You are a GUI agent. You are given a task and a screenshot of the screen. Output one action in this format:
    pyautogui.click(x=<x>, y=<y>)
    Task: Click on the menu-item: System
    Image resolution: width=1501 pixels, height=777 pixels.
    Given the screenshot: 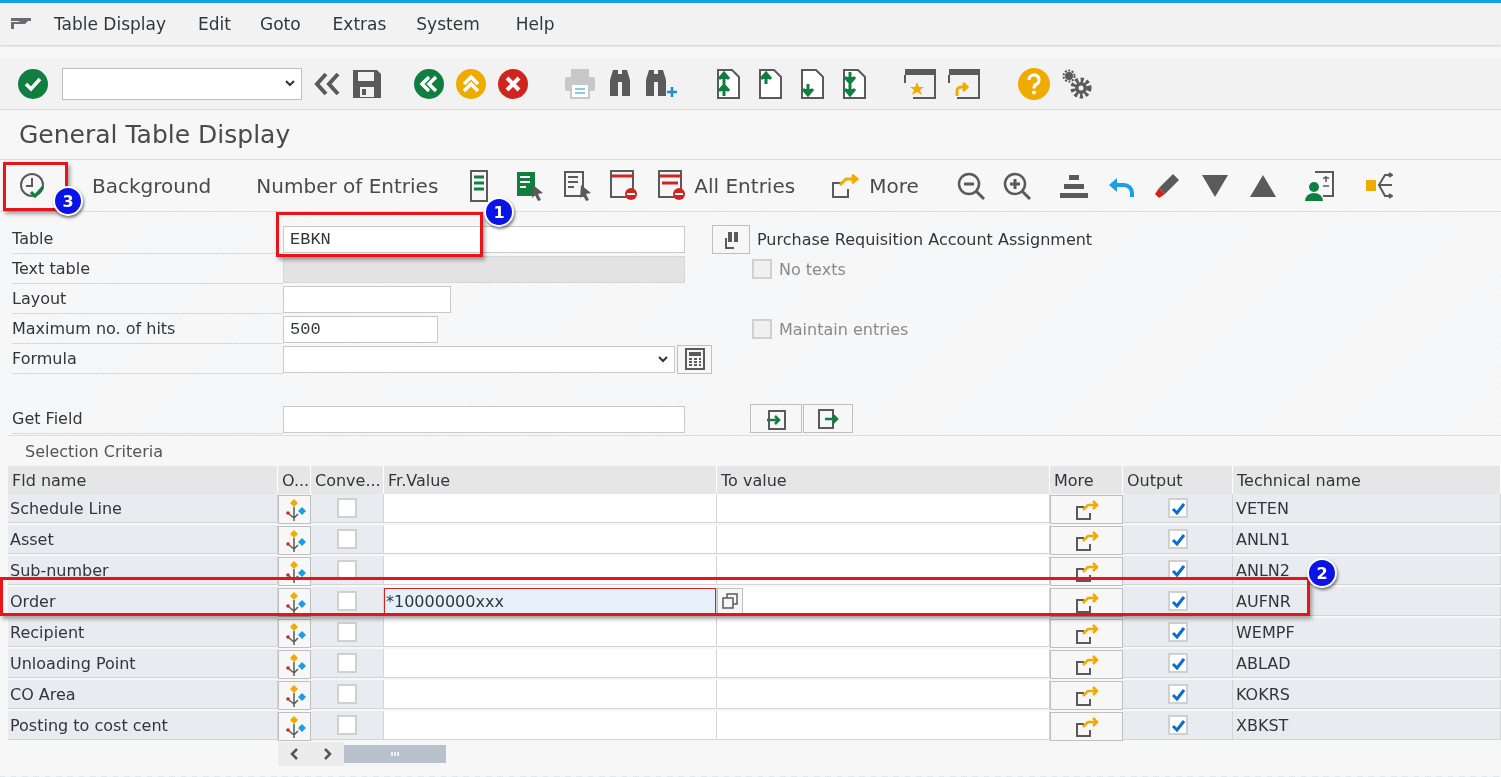 What is the action you would take?
    pyautogui.click(x=456, y=24)
    